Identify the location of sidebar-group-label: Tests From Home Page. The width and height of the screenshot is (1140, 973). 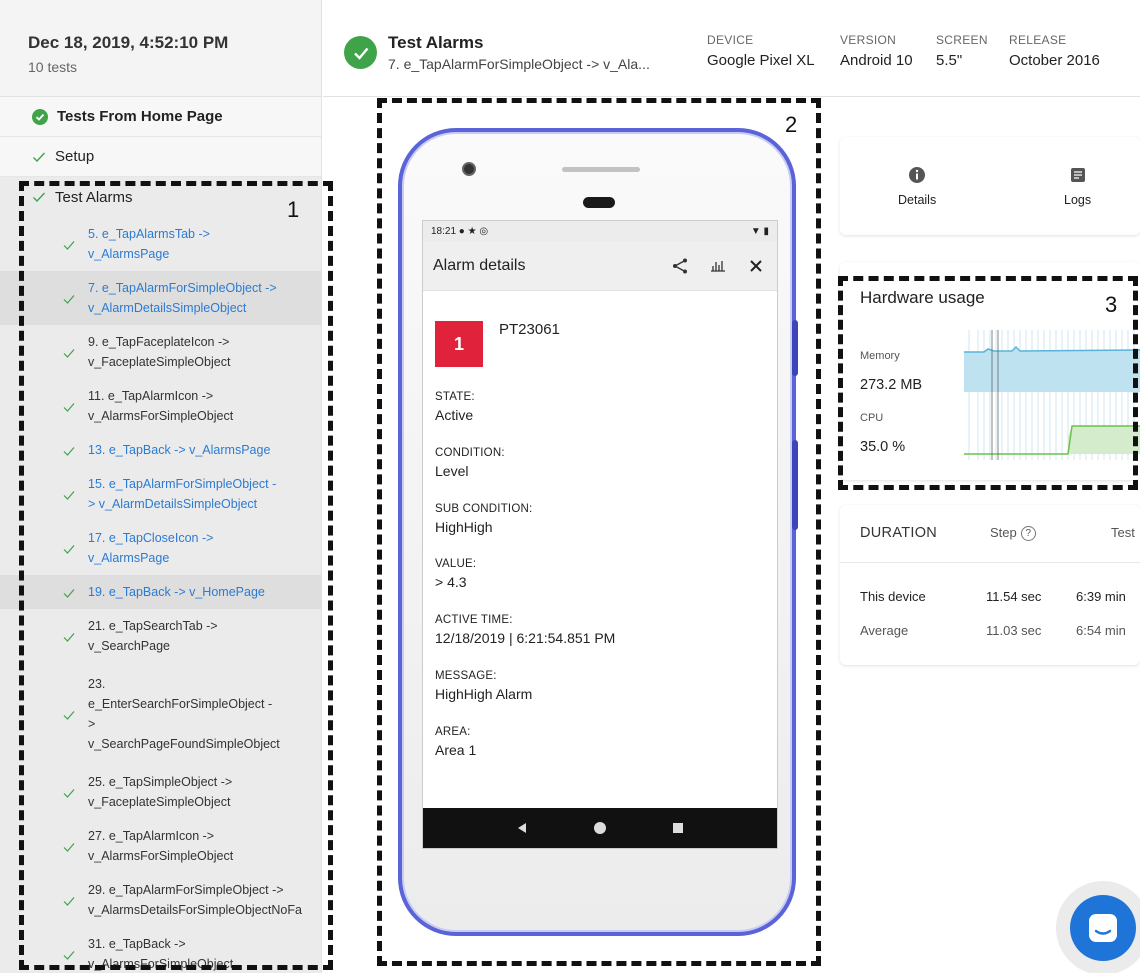
(140, 116).